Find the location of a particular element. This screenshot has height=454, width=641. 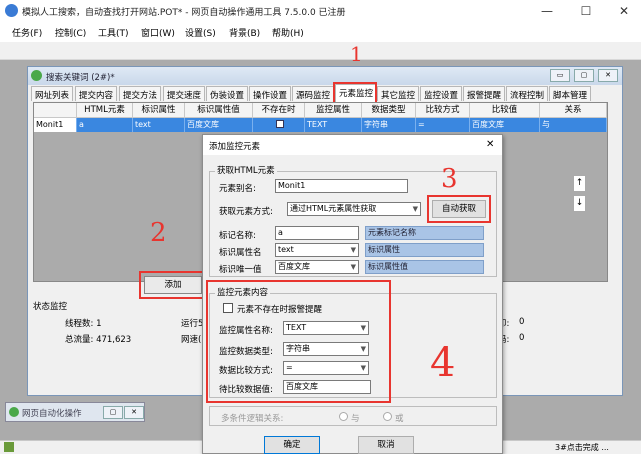

tab-submit-method: 提交方法 is located at coordinates (140, 93).